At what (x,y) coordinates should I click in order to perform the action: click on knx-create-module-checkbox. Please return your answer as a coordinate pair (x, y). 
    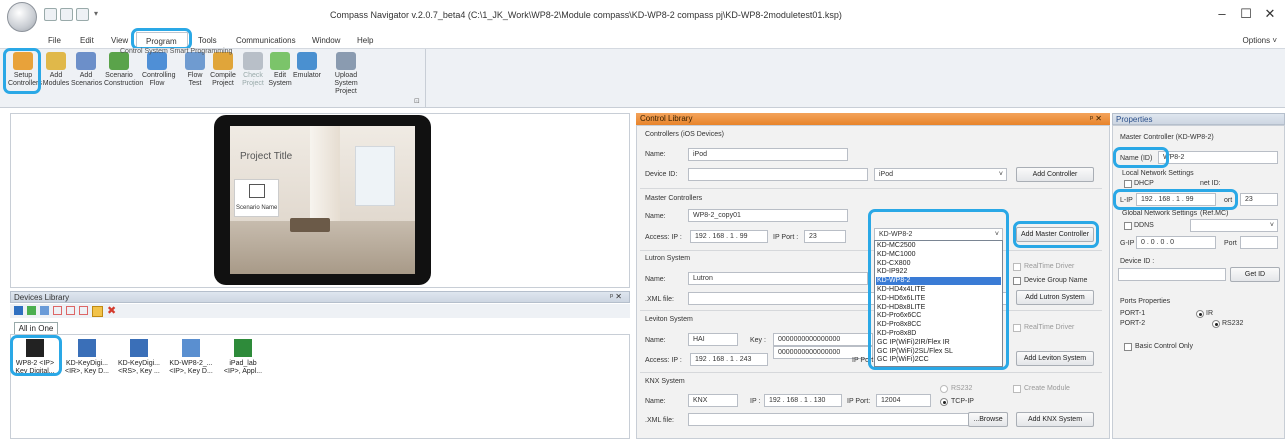
    Looking at the image, I should click on (1017, 389).